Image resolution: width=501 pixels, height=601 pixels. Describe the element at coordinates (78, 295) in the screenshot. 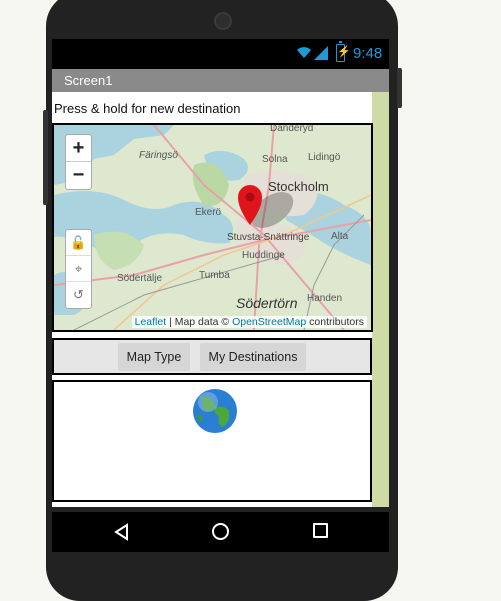

I see `reset-icon: ↺` at that location.